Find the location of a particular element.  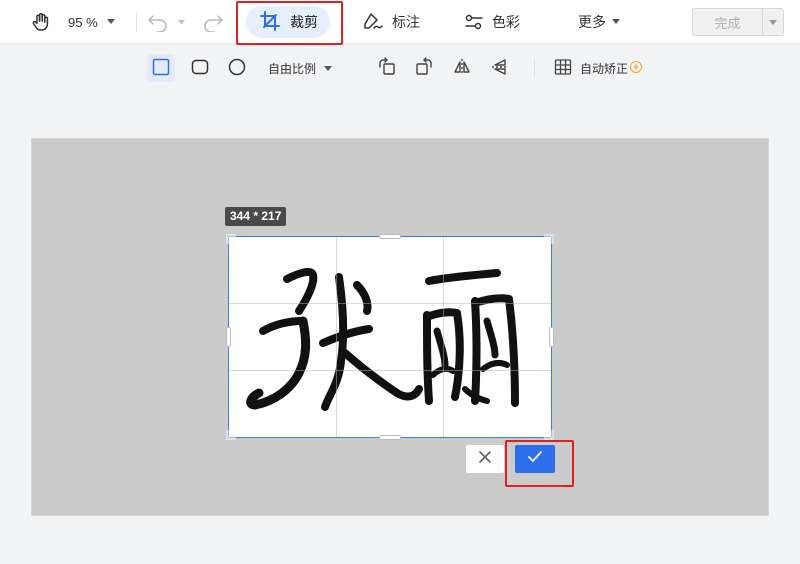

aspect-ratio-dropdown: 自由比例 is located at coordinates (304, 68).